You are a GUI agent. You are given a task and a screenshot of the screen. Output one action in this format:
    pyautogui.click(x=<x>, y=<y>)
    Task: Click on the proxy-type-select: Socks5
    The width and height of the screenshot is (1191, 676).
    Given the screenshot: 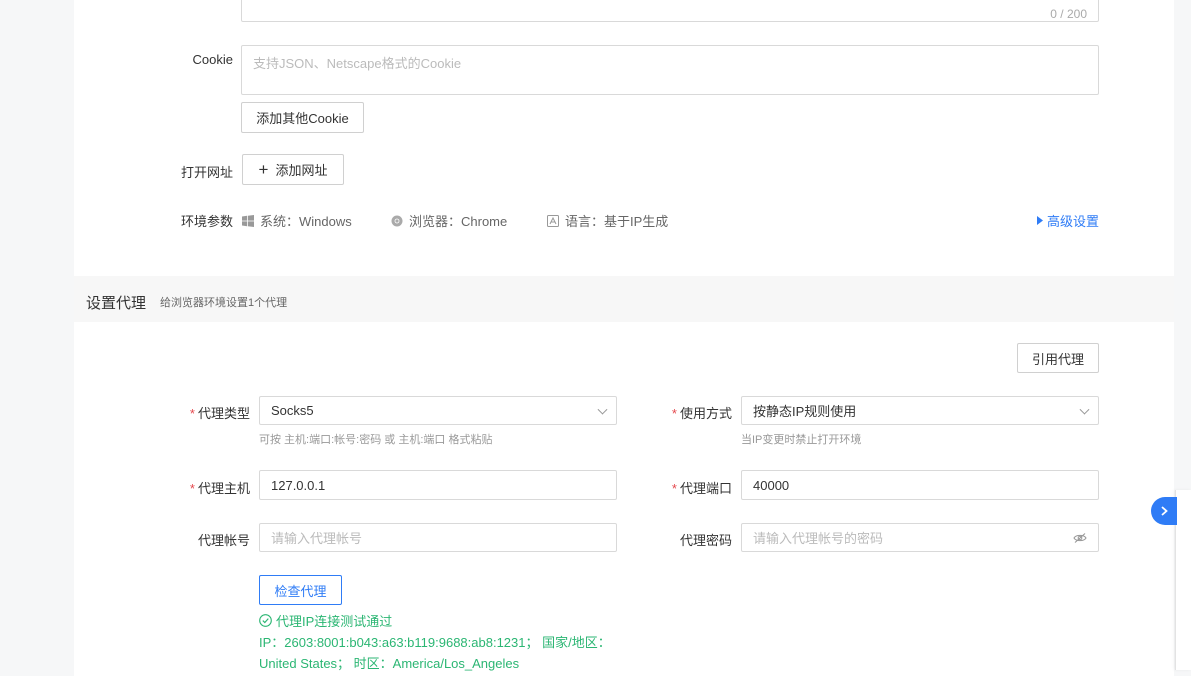 What is the action you would take?
    pyautogui.click(x=438, y=410)
    